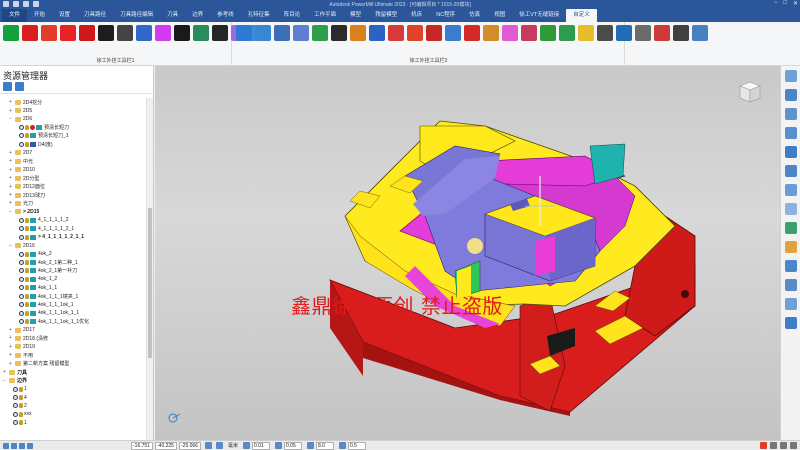 This screenshot has height=450, width=800. I want to click on close-button: ✕, so click(795, 3).